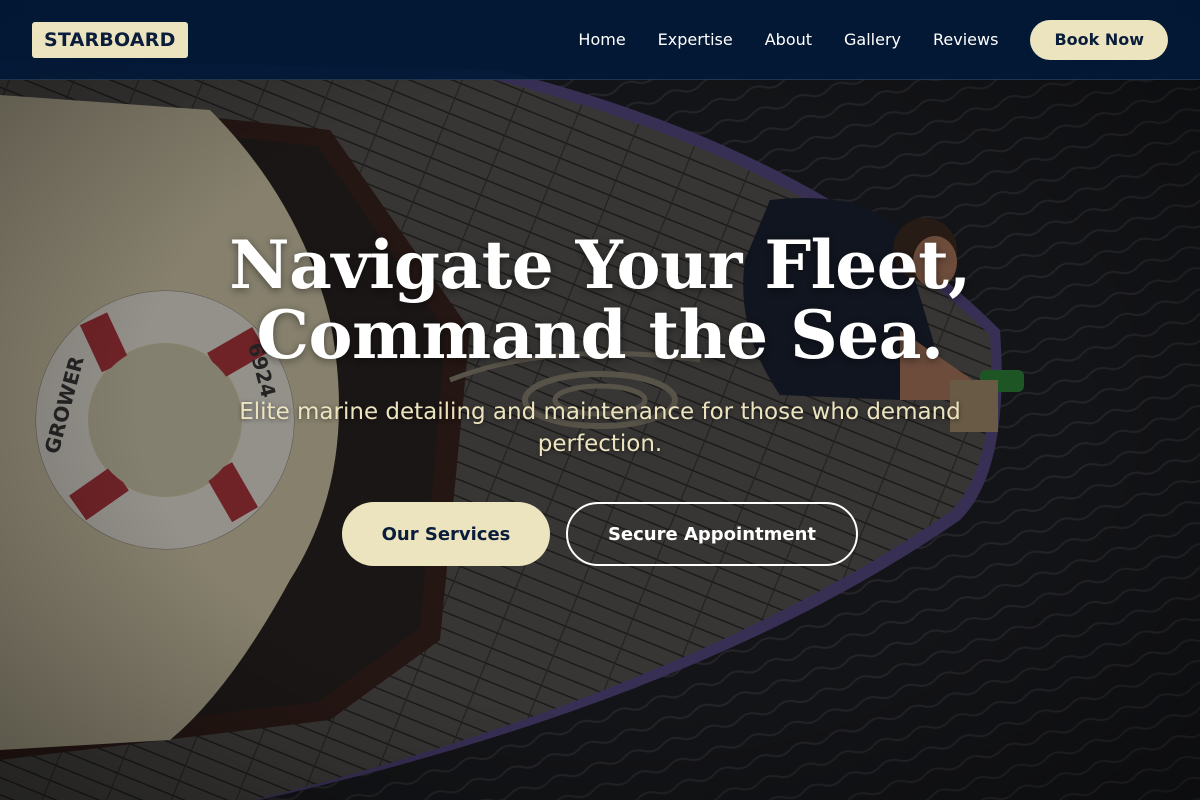  I want to click on secure-appointment-button: Secure Appointment, so click(712, 534).